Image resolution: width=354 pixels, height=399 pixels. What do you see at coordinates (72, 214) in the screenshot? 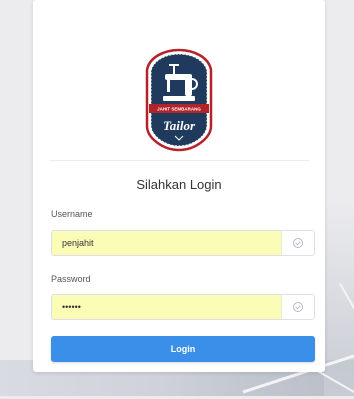
I see `username-label: Username` at bounding box center [72, 214].